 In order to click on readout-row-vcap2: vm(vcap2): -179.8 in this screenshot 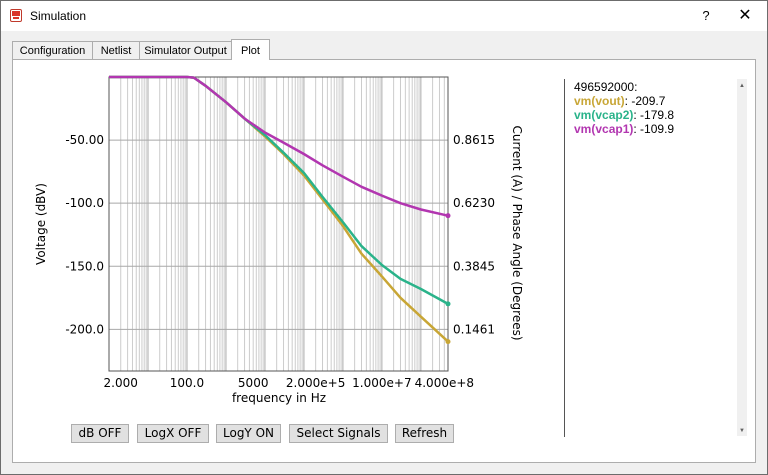, I will do `click(624, 115)`.